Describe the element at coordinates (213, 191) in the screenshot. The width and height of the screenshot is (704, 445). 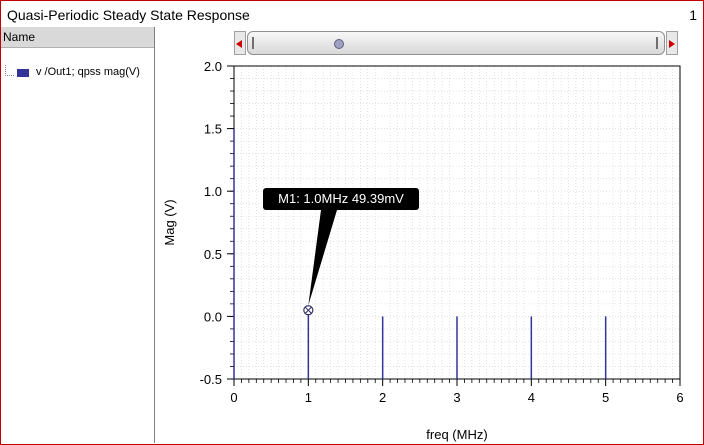
I see `y-tick-label: 1.0` at that location.